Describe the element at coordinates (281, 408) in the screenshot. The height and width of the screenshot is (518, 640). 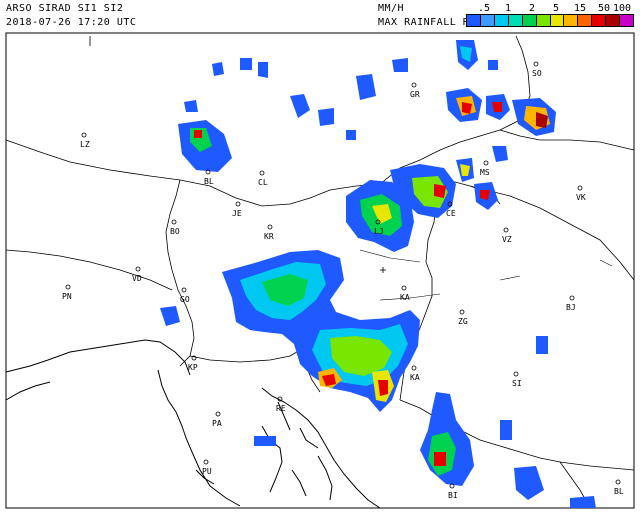
I see `city-label: RE` at that location.